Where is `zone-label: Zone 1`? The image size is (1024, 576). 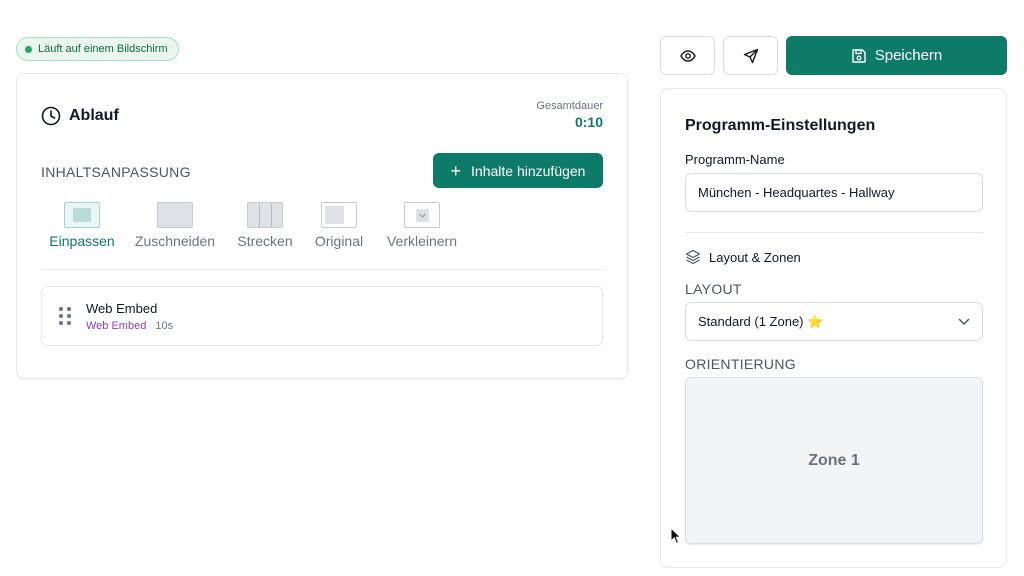 zone-label: Zone 1 is located at coordinates (834, 460).